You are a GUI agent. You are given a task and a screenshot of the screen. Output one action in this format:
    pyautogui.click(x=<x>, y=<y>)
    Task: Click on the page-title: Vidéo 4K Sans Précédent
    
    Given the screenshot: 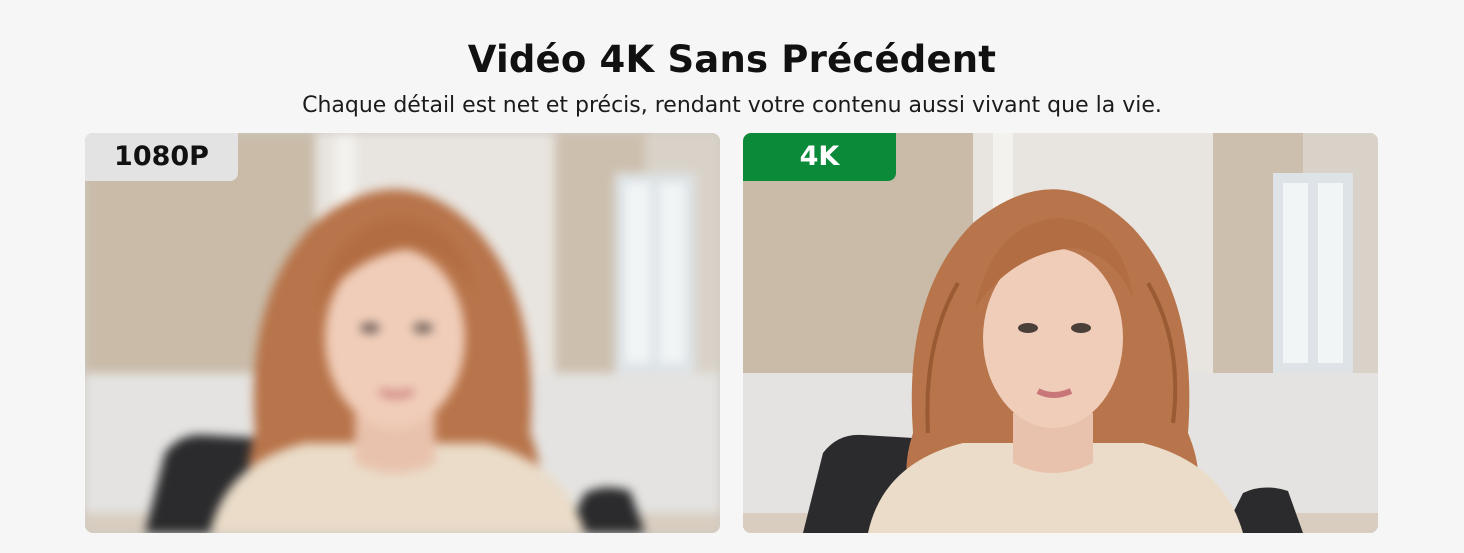 What is the action you would take?
    pyautogui.click(x=732, y=59)
    